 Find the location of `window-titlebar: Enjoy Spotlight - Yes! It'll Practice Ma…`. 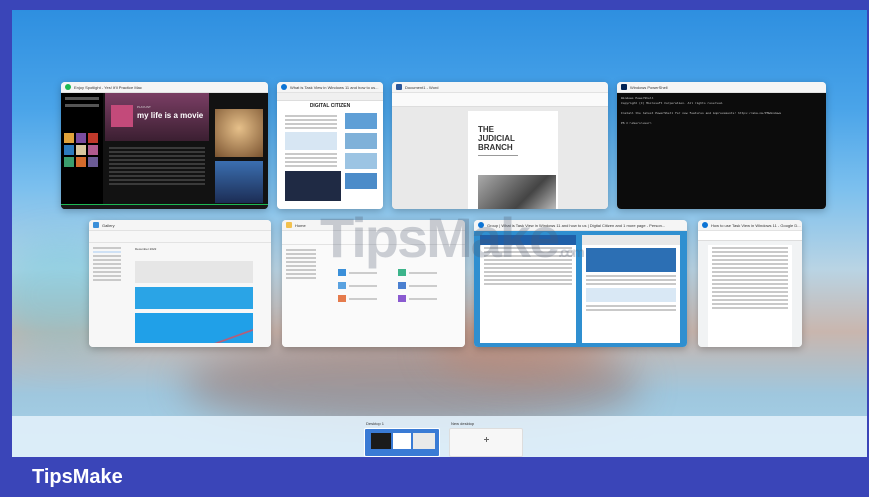

window-titlebar: Enjoy Spotlight - Yes! It'll Practice Ma… is located at coordinates (164, 87).